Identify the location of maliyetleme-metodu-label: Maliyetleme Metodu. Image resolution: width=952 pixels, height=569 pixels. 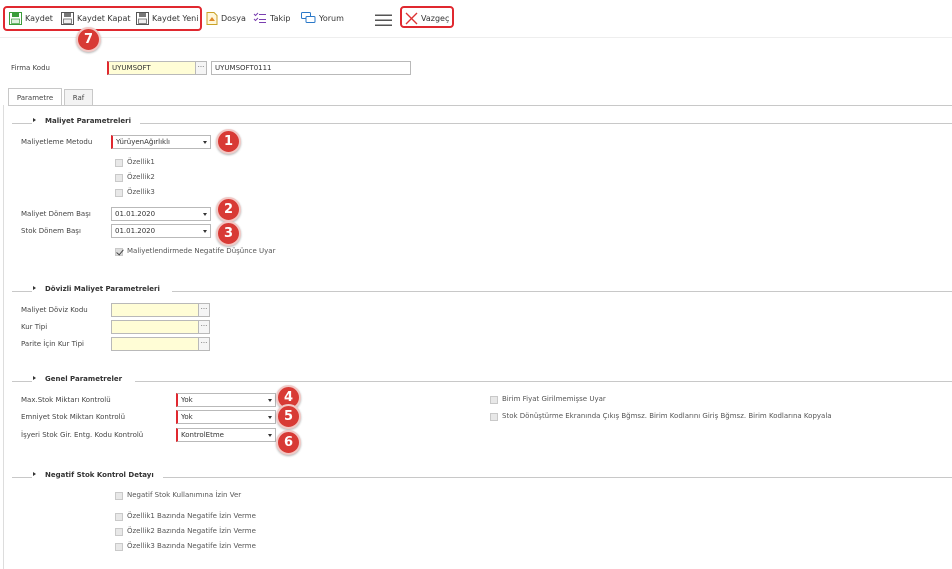
(57, 142).